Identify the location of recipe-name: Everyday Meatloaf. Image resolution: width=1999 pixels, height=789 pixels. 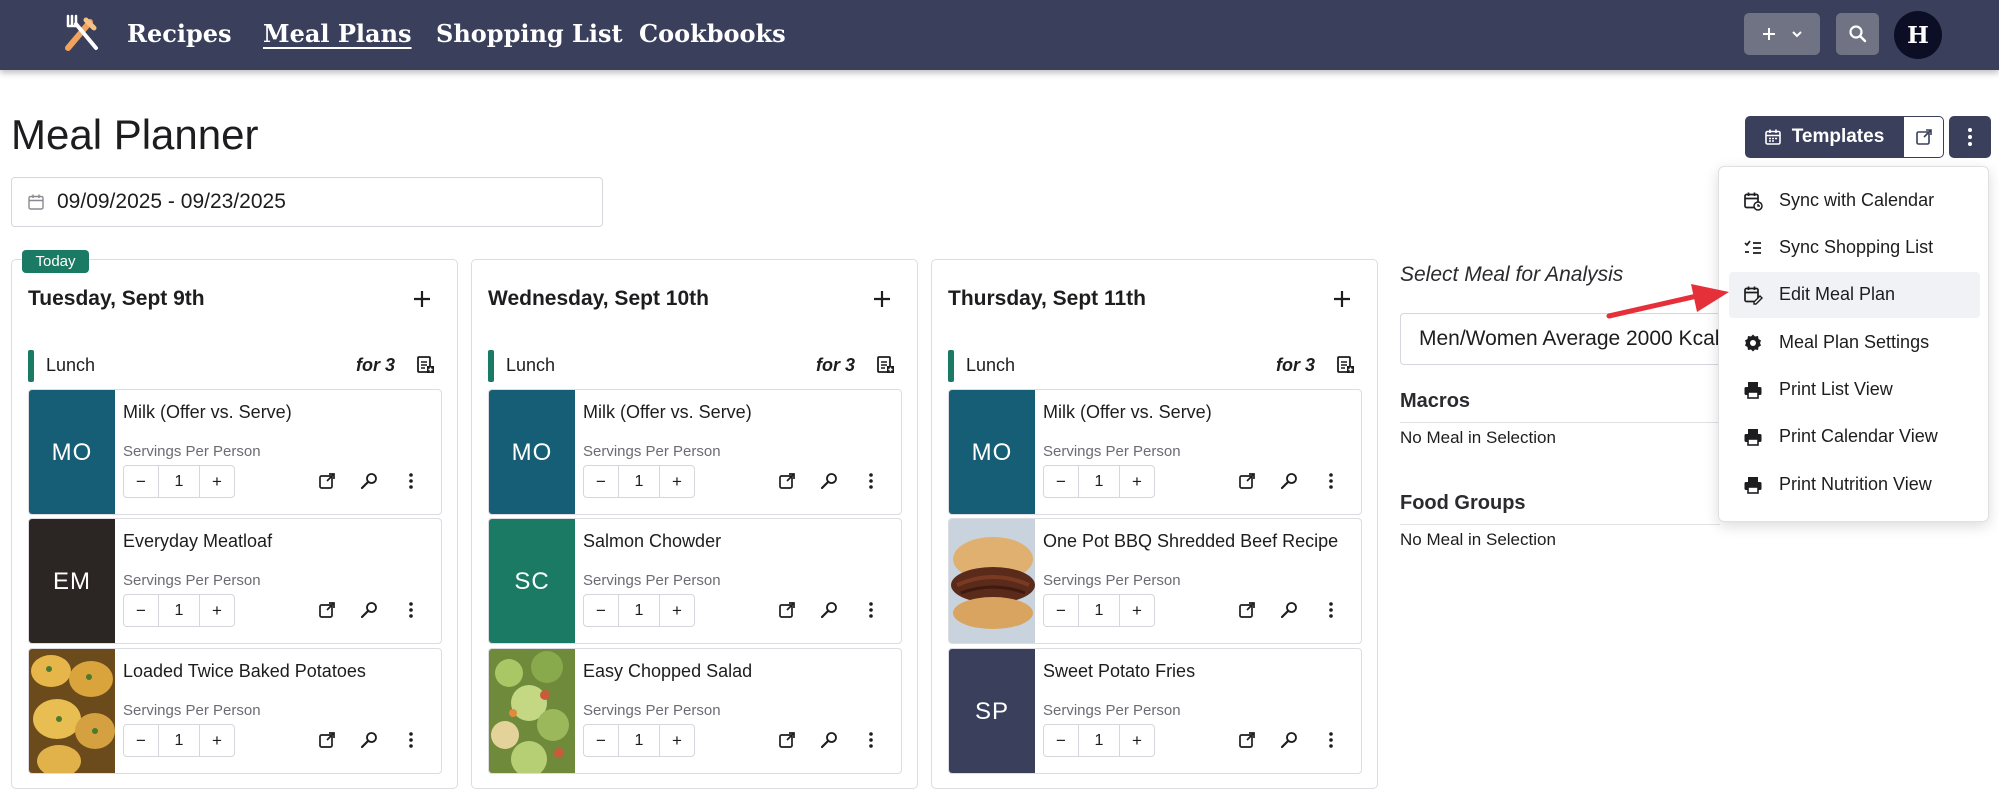
(197, 541).